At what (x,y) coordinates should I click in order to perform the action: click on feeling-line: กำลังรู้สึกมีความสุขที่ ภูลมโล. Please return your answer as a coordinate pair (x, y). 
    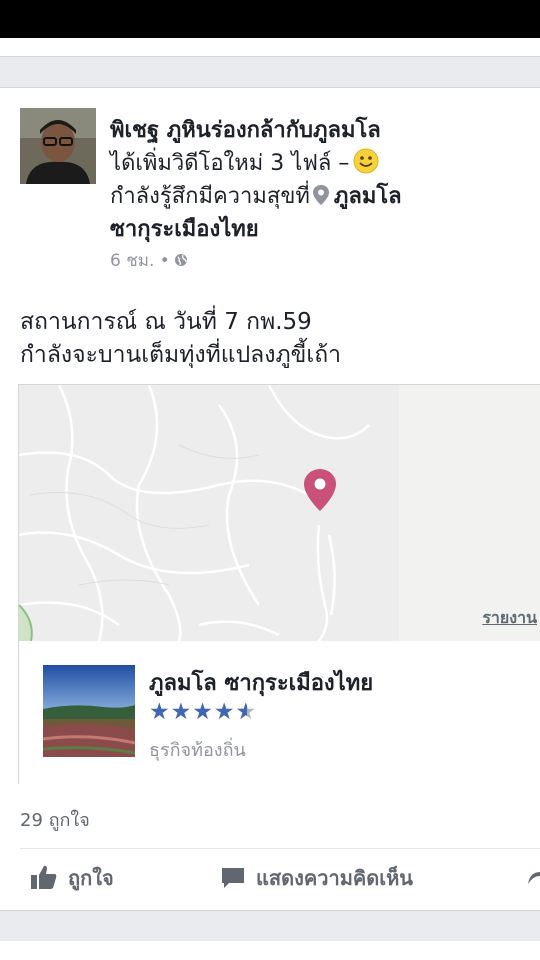
    Looking at the image, I should click on (320, 196).